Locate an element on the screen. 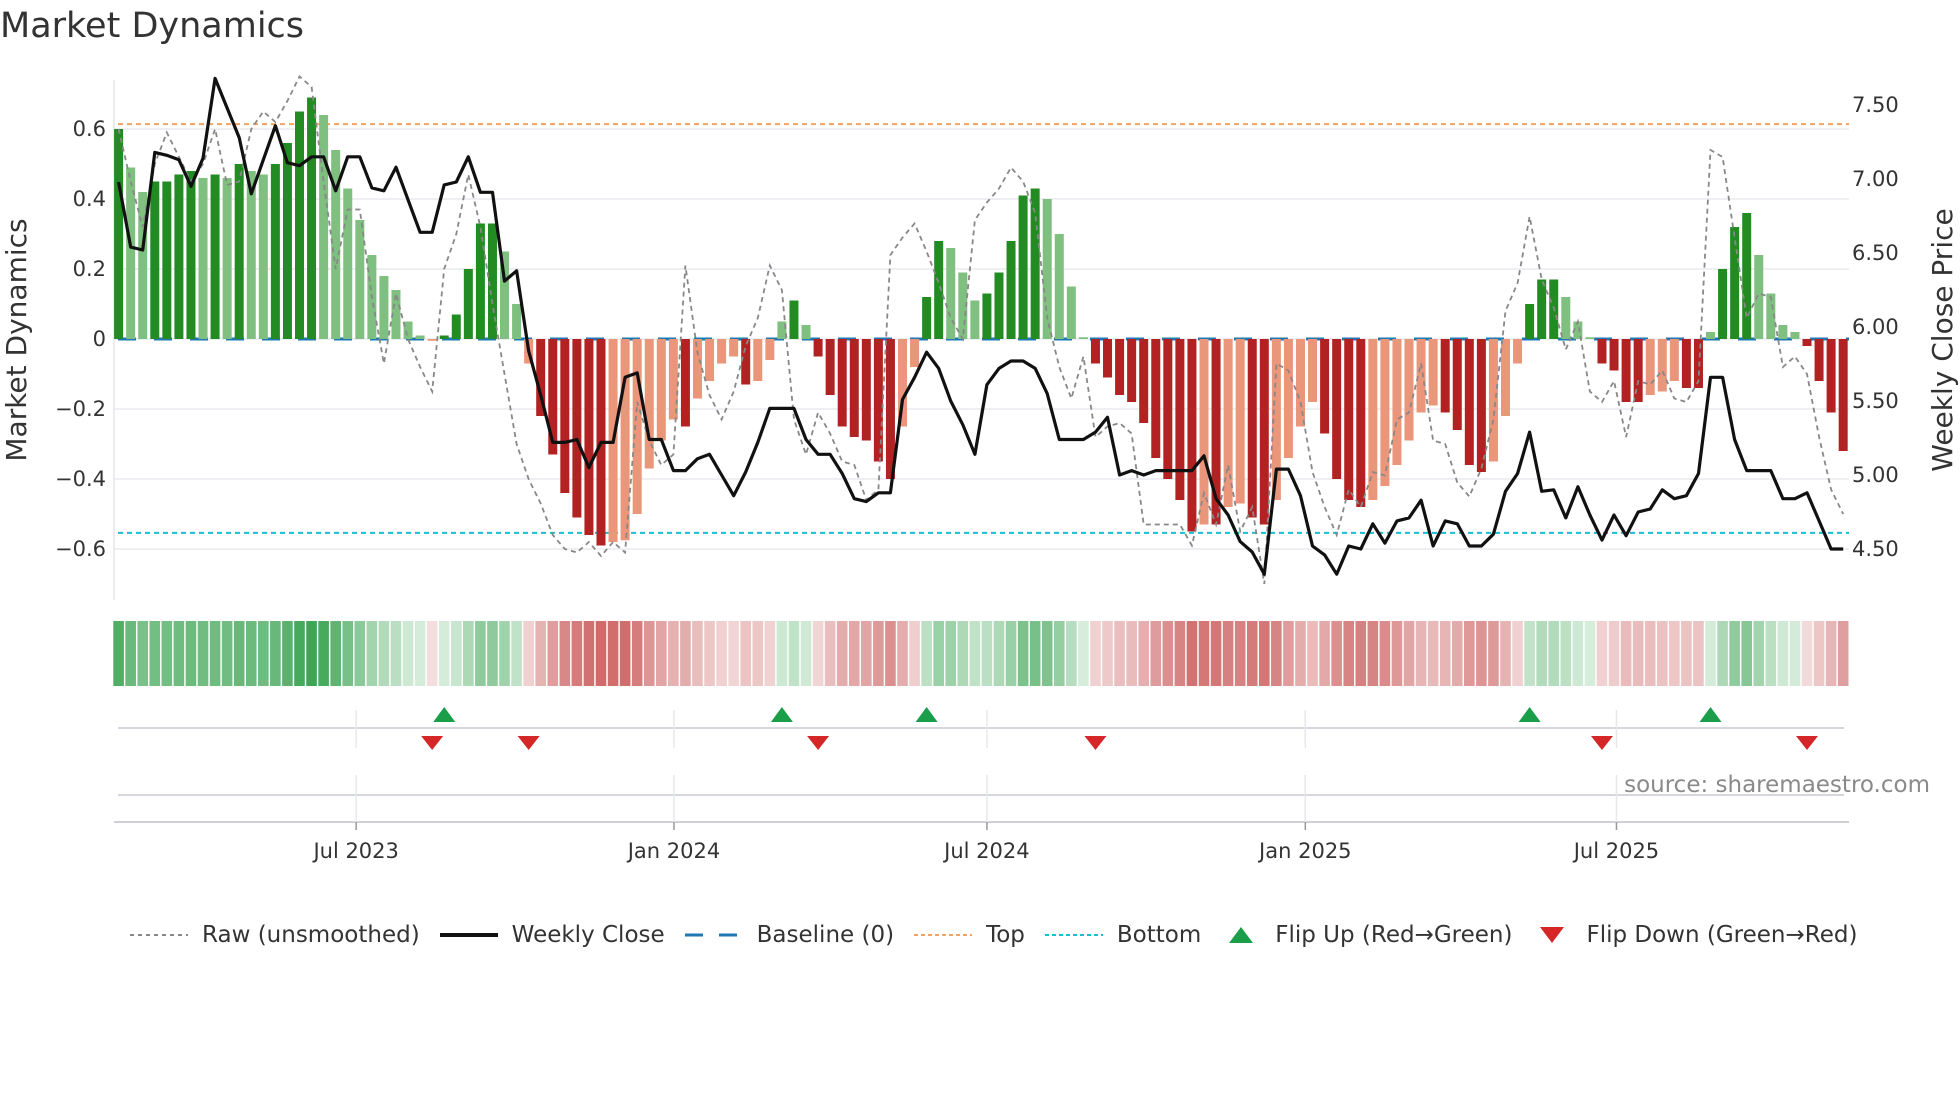 The image size is (1960, 1102). triangle-down-icon is located at coordinates (1552, 935).